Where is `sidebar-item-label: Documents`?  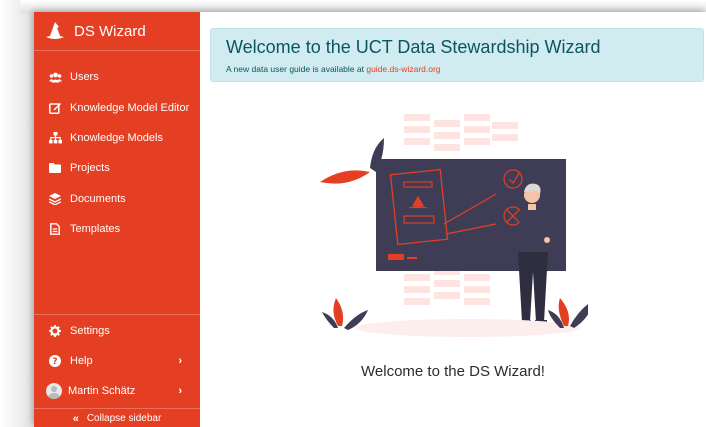 sidebar-item-label: Documents is located at coordinates (98, 198).